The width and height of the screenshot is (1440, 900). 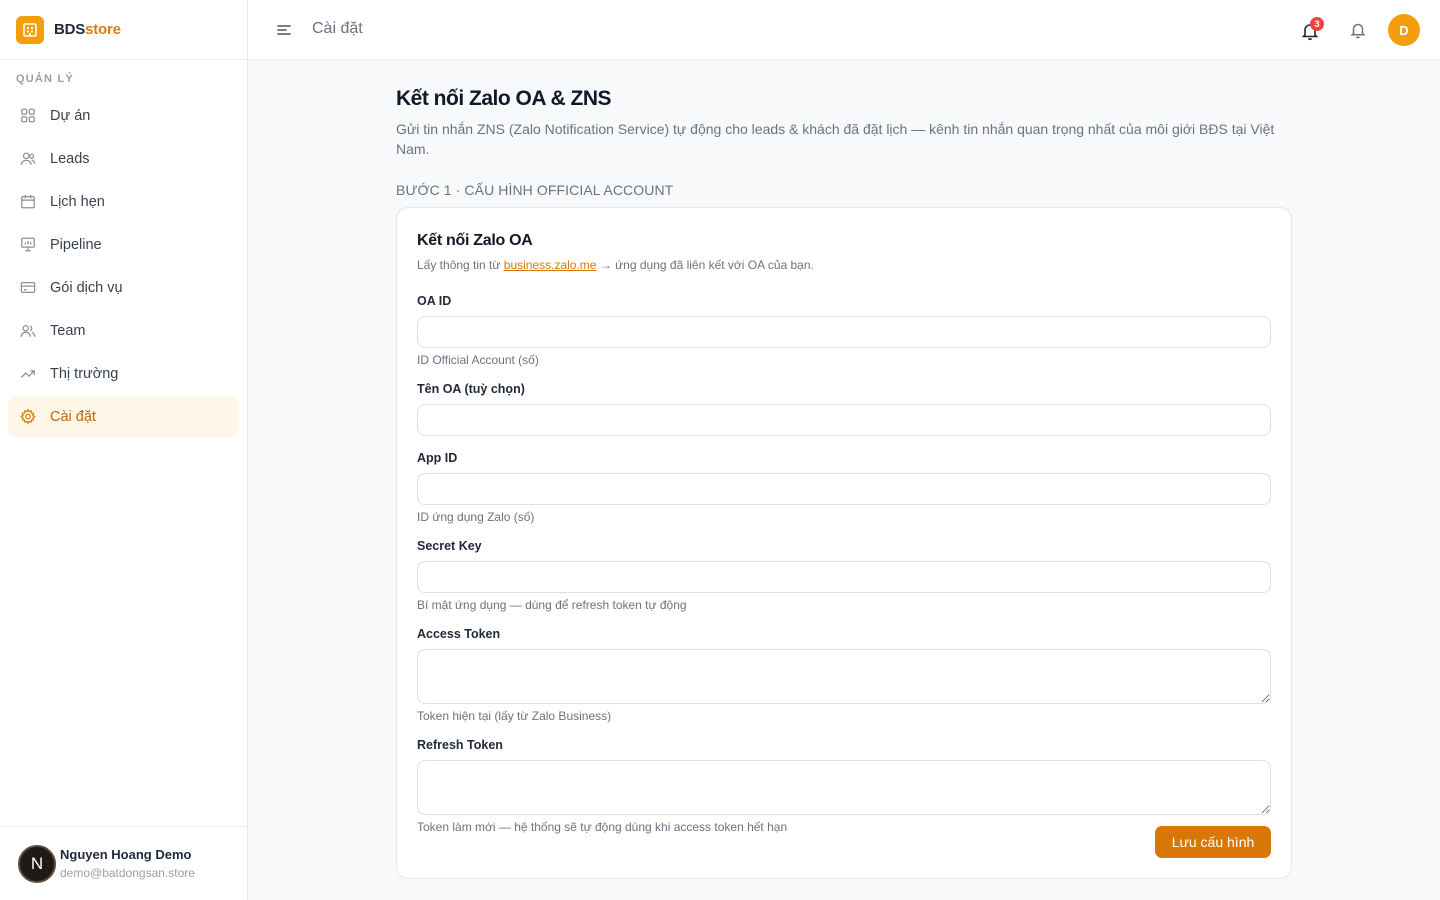 I want to click on page-breadcrumb: Cài đặt, so click(x=337, y=28).